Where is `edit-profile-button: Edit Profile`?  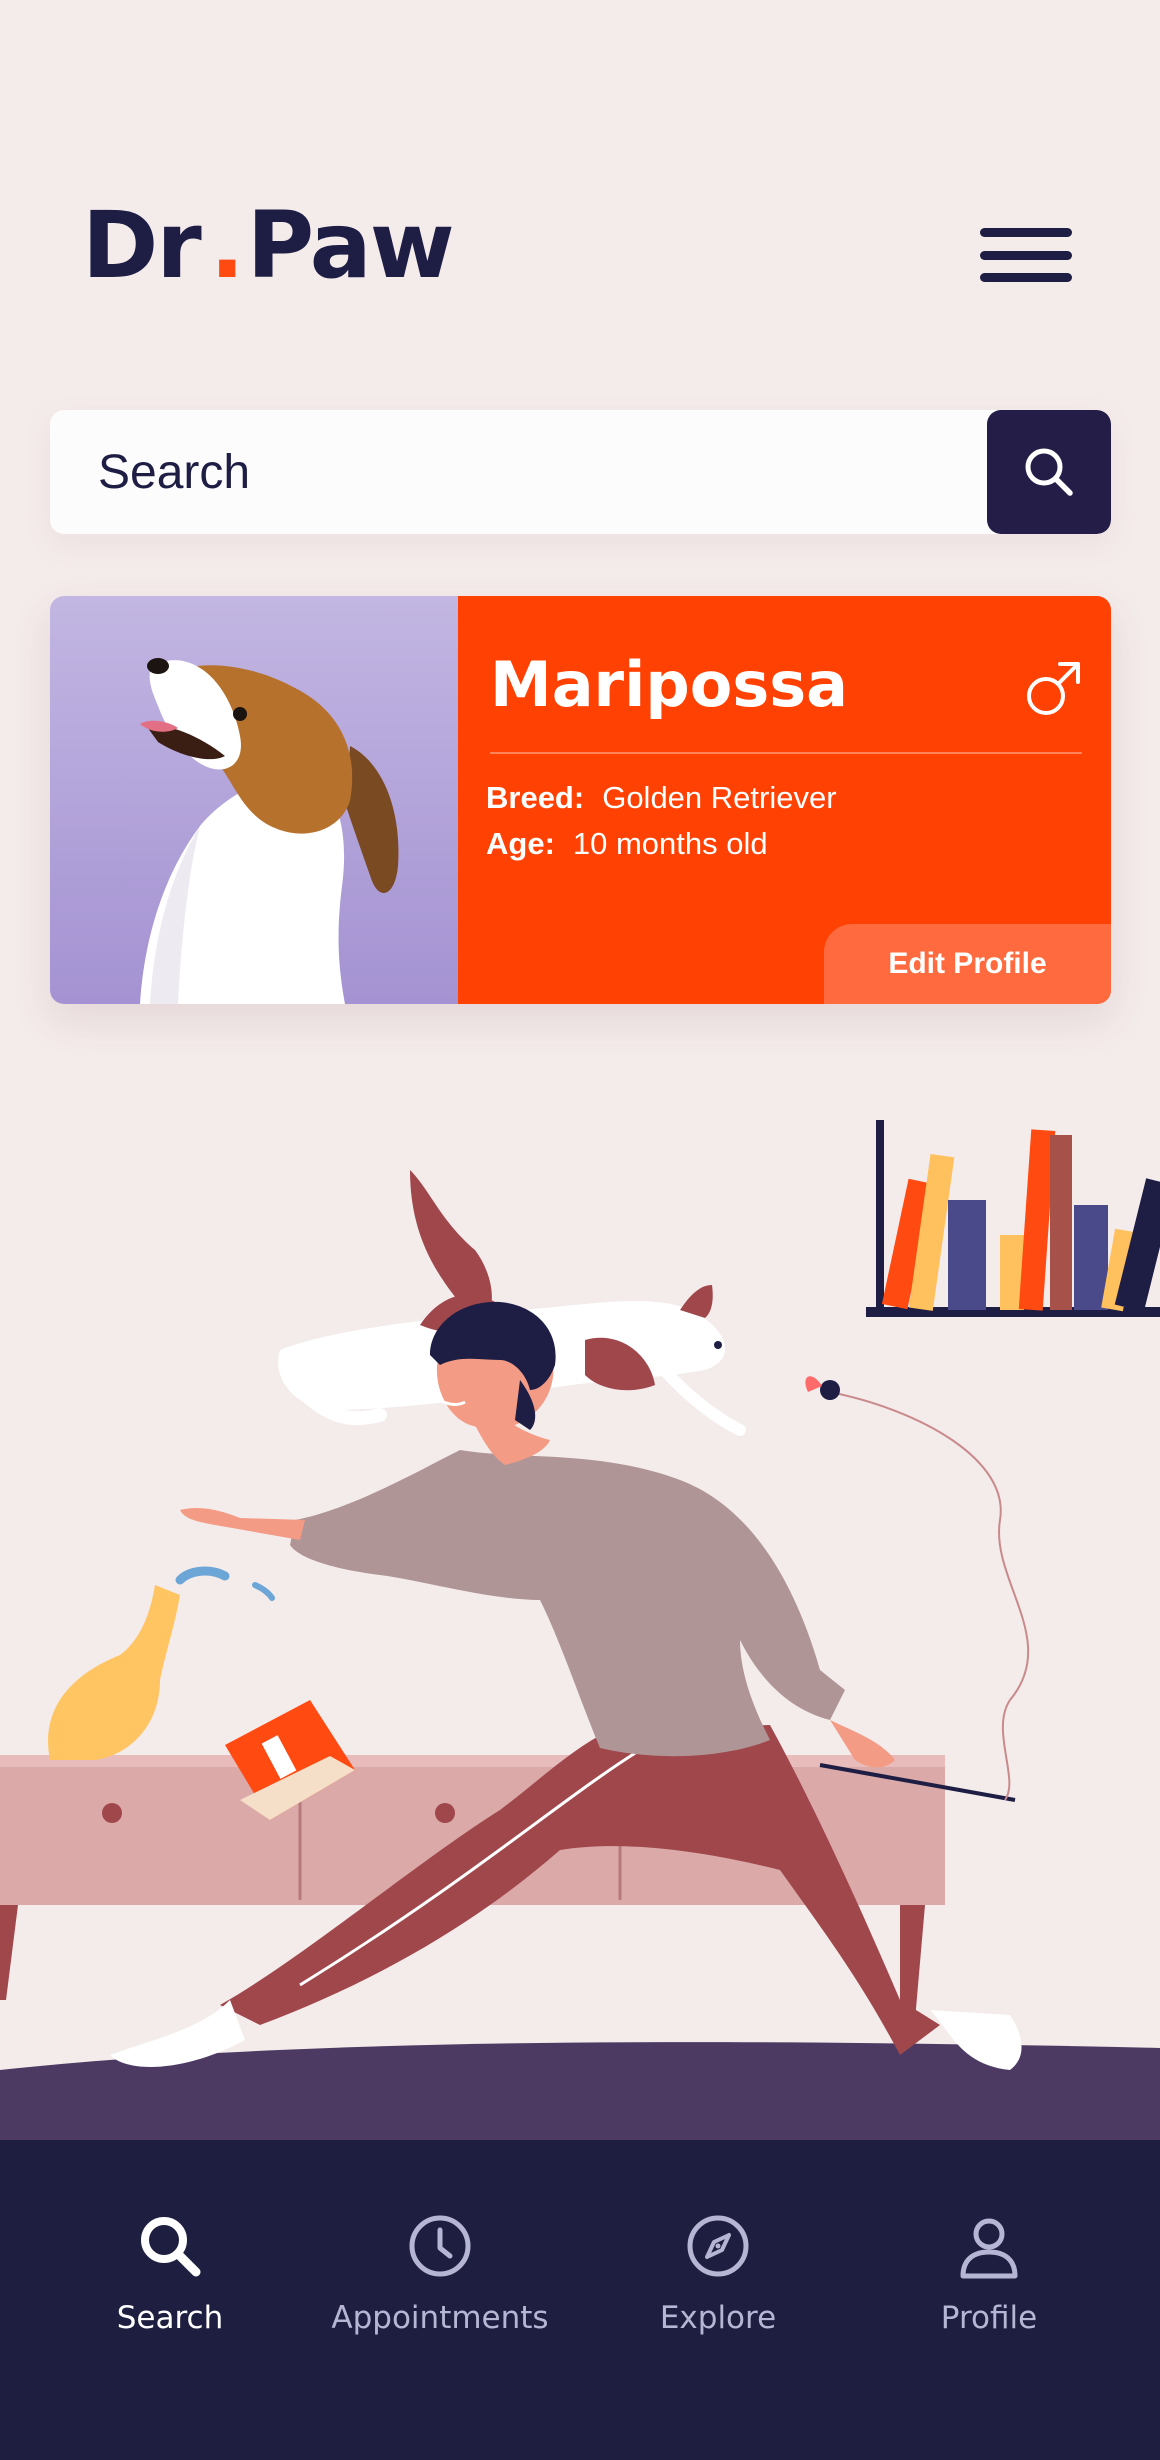 edit-profile-button: Edit Profile is located at coordinates (967, 964).